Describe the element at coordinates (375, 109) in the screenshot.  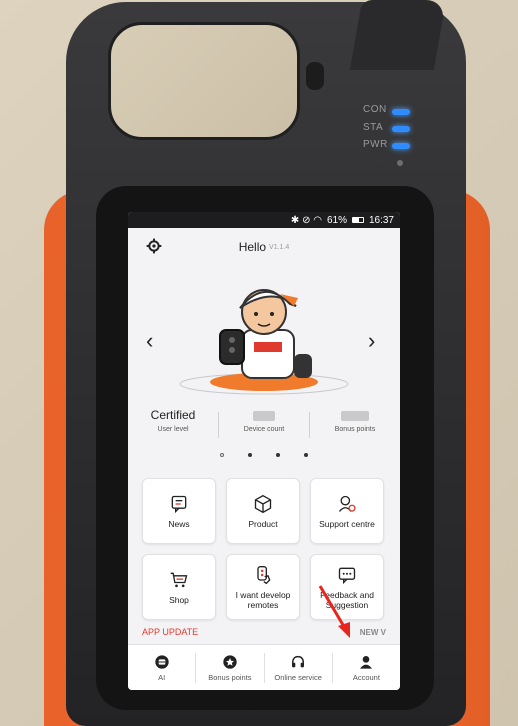
I see `led-label-con: CON` at that location.